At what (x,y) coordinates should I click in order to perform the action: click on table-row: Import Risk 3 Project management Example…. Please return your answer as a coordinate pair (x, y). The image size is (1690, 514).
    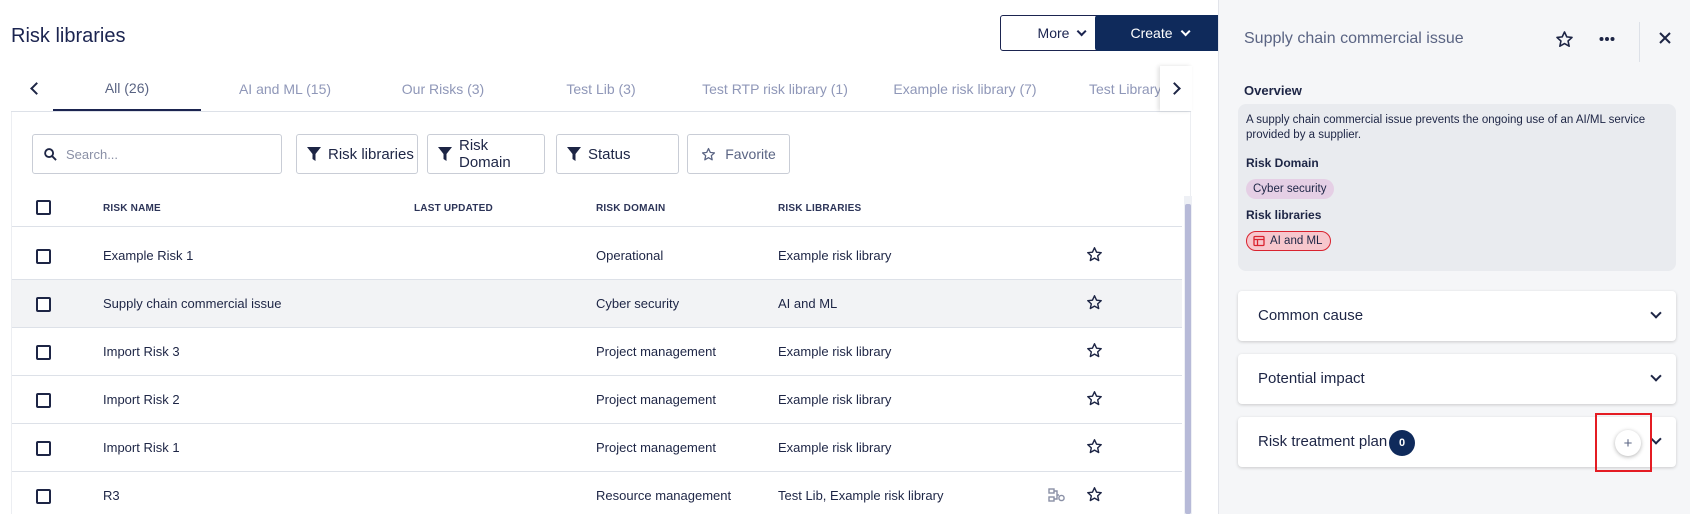
    Looking at the image, I should click on (597, 352).